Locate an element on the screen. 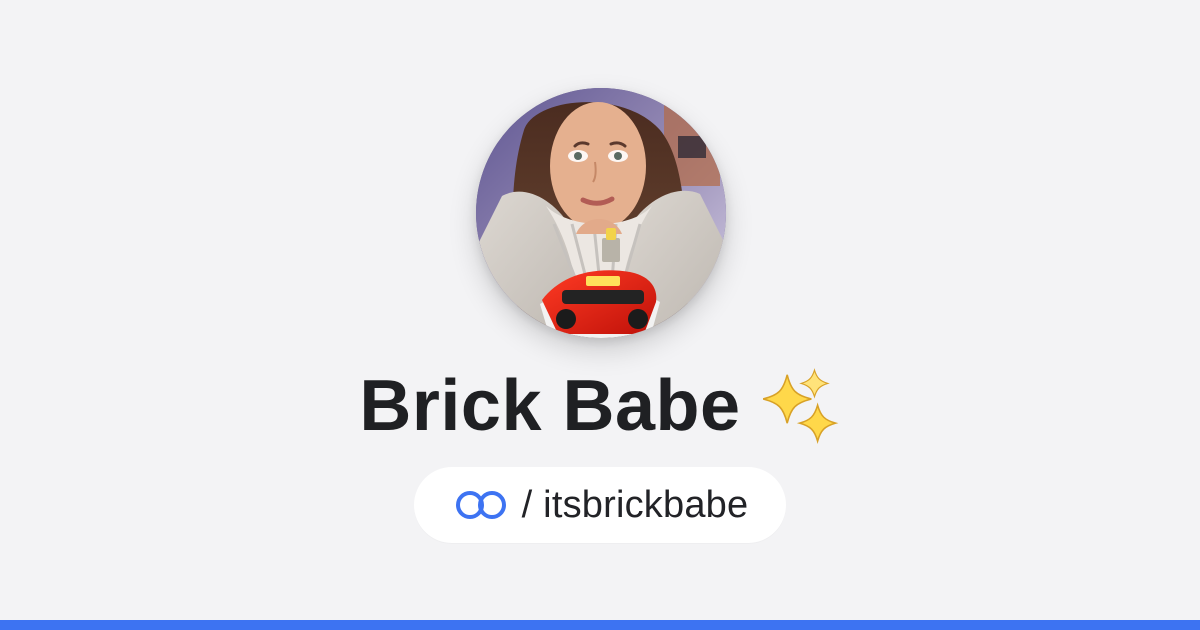  accent-bottom-bar is located at coordinates (600, 625).